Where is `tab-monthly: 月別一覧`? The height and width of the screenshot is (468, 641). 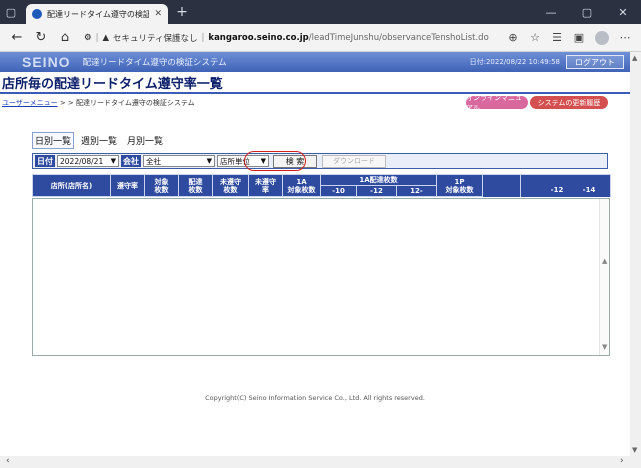
tab-monthly: 月別一覧 is located at coordinates (145, 140).